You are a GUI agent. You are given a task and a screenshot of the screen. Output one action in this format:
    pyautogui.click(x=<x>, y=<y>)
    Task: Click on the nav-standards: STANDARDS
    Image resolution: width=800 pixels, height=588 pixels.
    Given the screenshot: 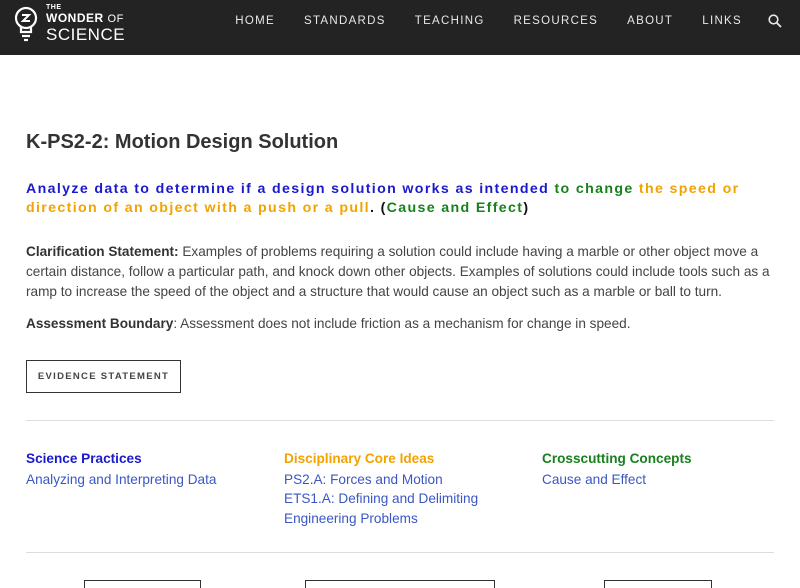 What is the action you would take?
    pyautogui.click(x=345, y=21)
    